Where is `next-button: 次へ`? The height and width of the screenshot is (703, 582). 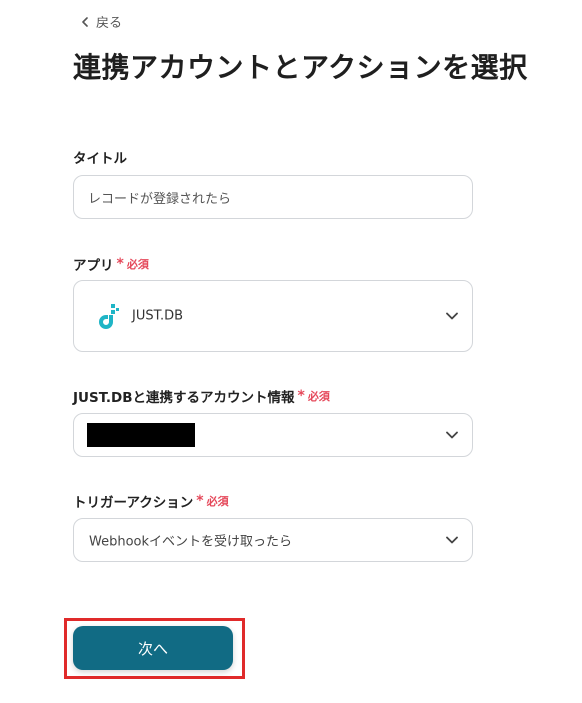 next-button: 次へ is located at coordinates (153, 648).